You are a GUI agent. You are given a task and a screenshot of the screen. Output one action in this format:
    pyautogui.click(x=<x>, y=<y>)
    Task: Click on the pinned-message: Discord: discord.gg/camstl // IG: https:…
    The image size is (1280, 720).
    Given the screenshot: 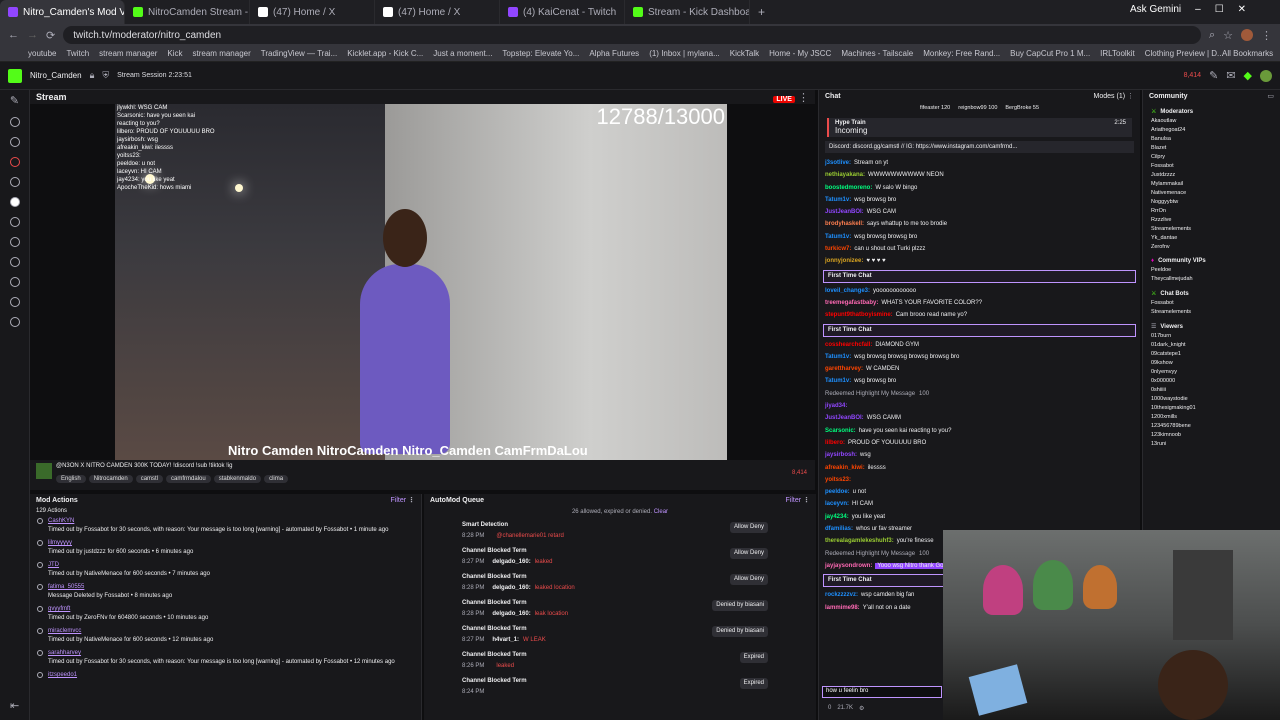 What is the action you would take?
    pyautogui.click(x=979, y=147)
    